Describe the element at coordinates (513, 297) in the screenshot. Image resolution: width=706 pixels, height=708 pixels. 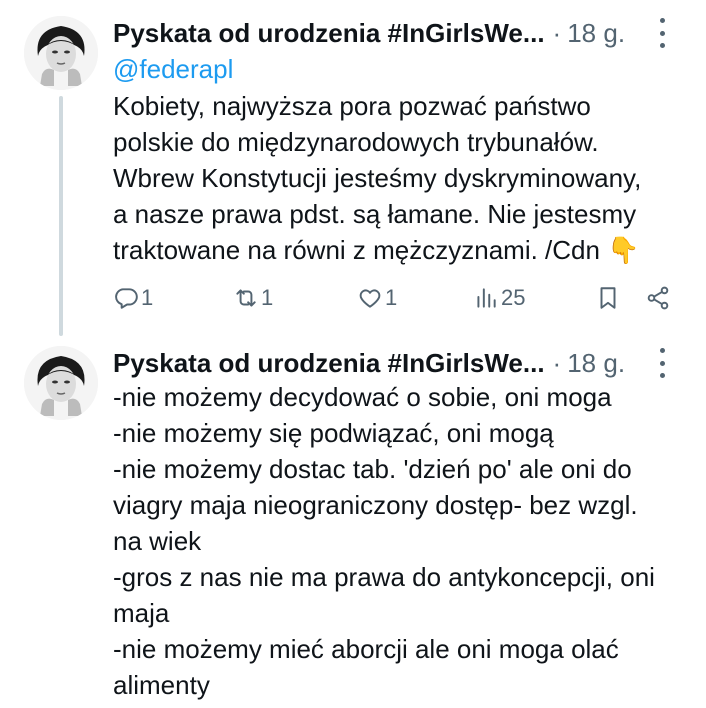
I see `view-count: 25` at that location.